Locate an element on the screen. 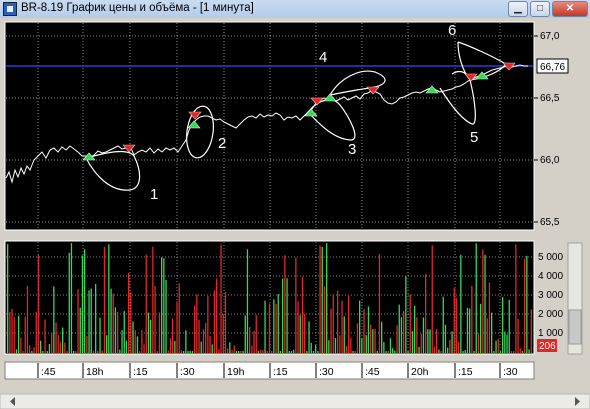  horizontal-scrollbar is located at coordinates (295, 401).